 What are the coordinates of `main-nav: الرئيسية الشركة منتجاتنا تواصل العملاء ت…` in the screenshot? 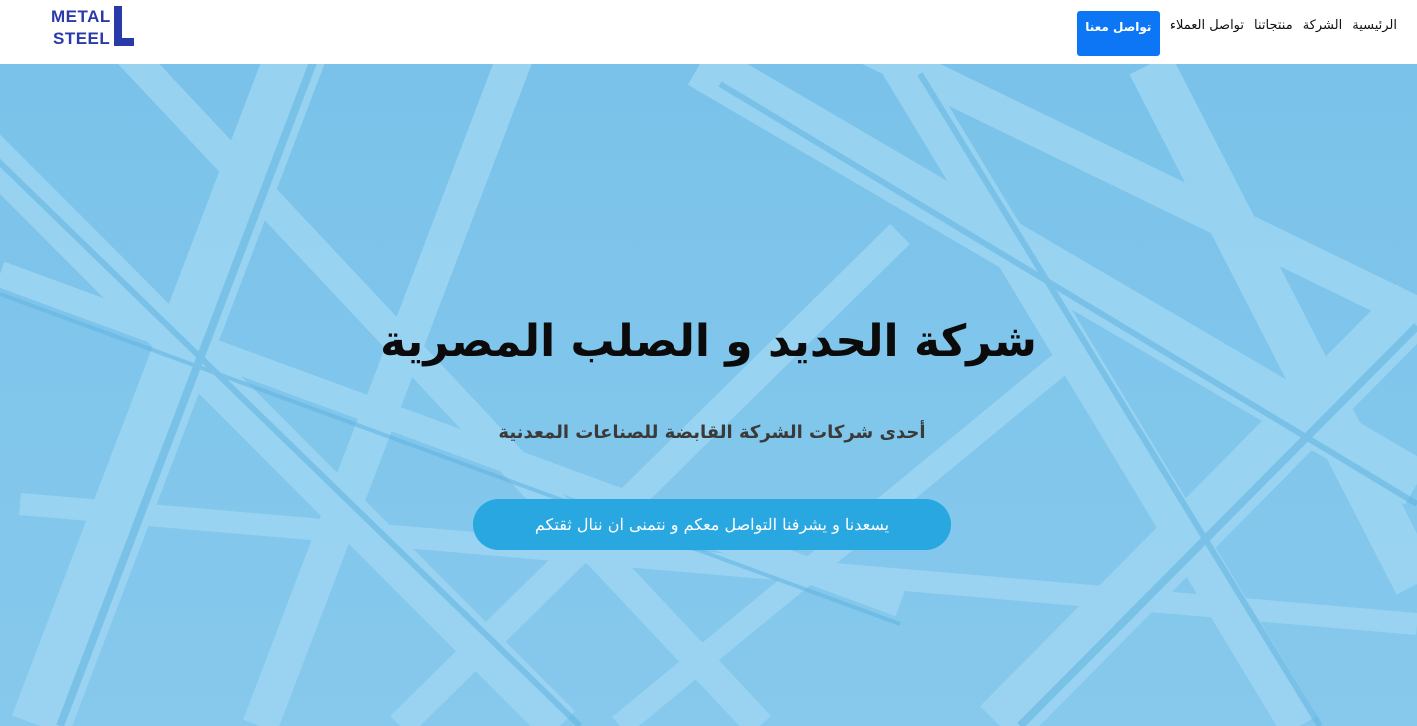 It's located at (1232, 32).